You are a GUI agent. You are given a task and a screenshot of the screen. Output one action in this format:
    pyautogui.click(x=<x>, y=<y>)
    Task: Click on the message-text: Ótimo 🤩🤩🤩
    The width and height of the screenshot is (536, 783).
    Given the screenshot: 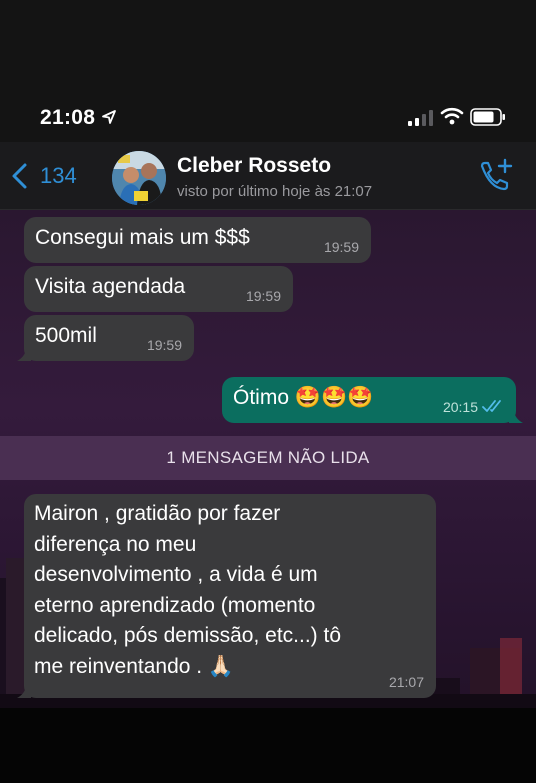 What is the action you would take?
    pyautogui.click(x=303, y=397)
    